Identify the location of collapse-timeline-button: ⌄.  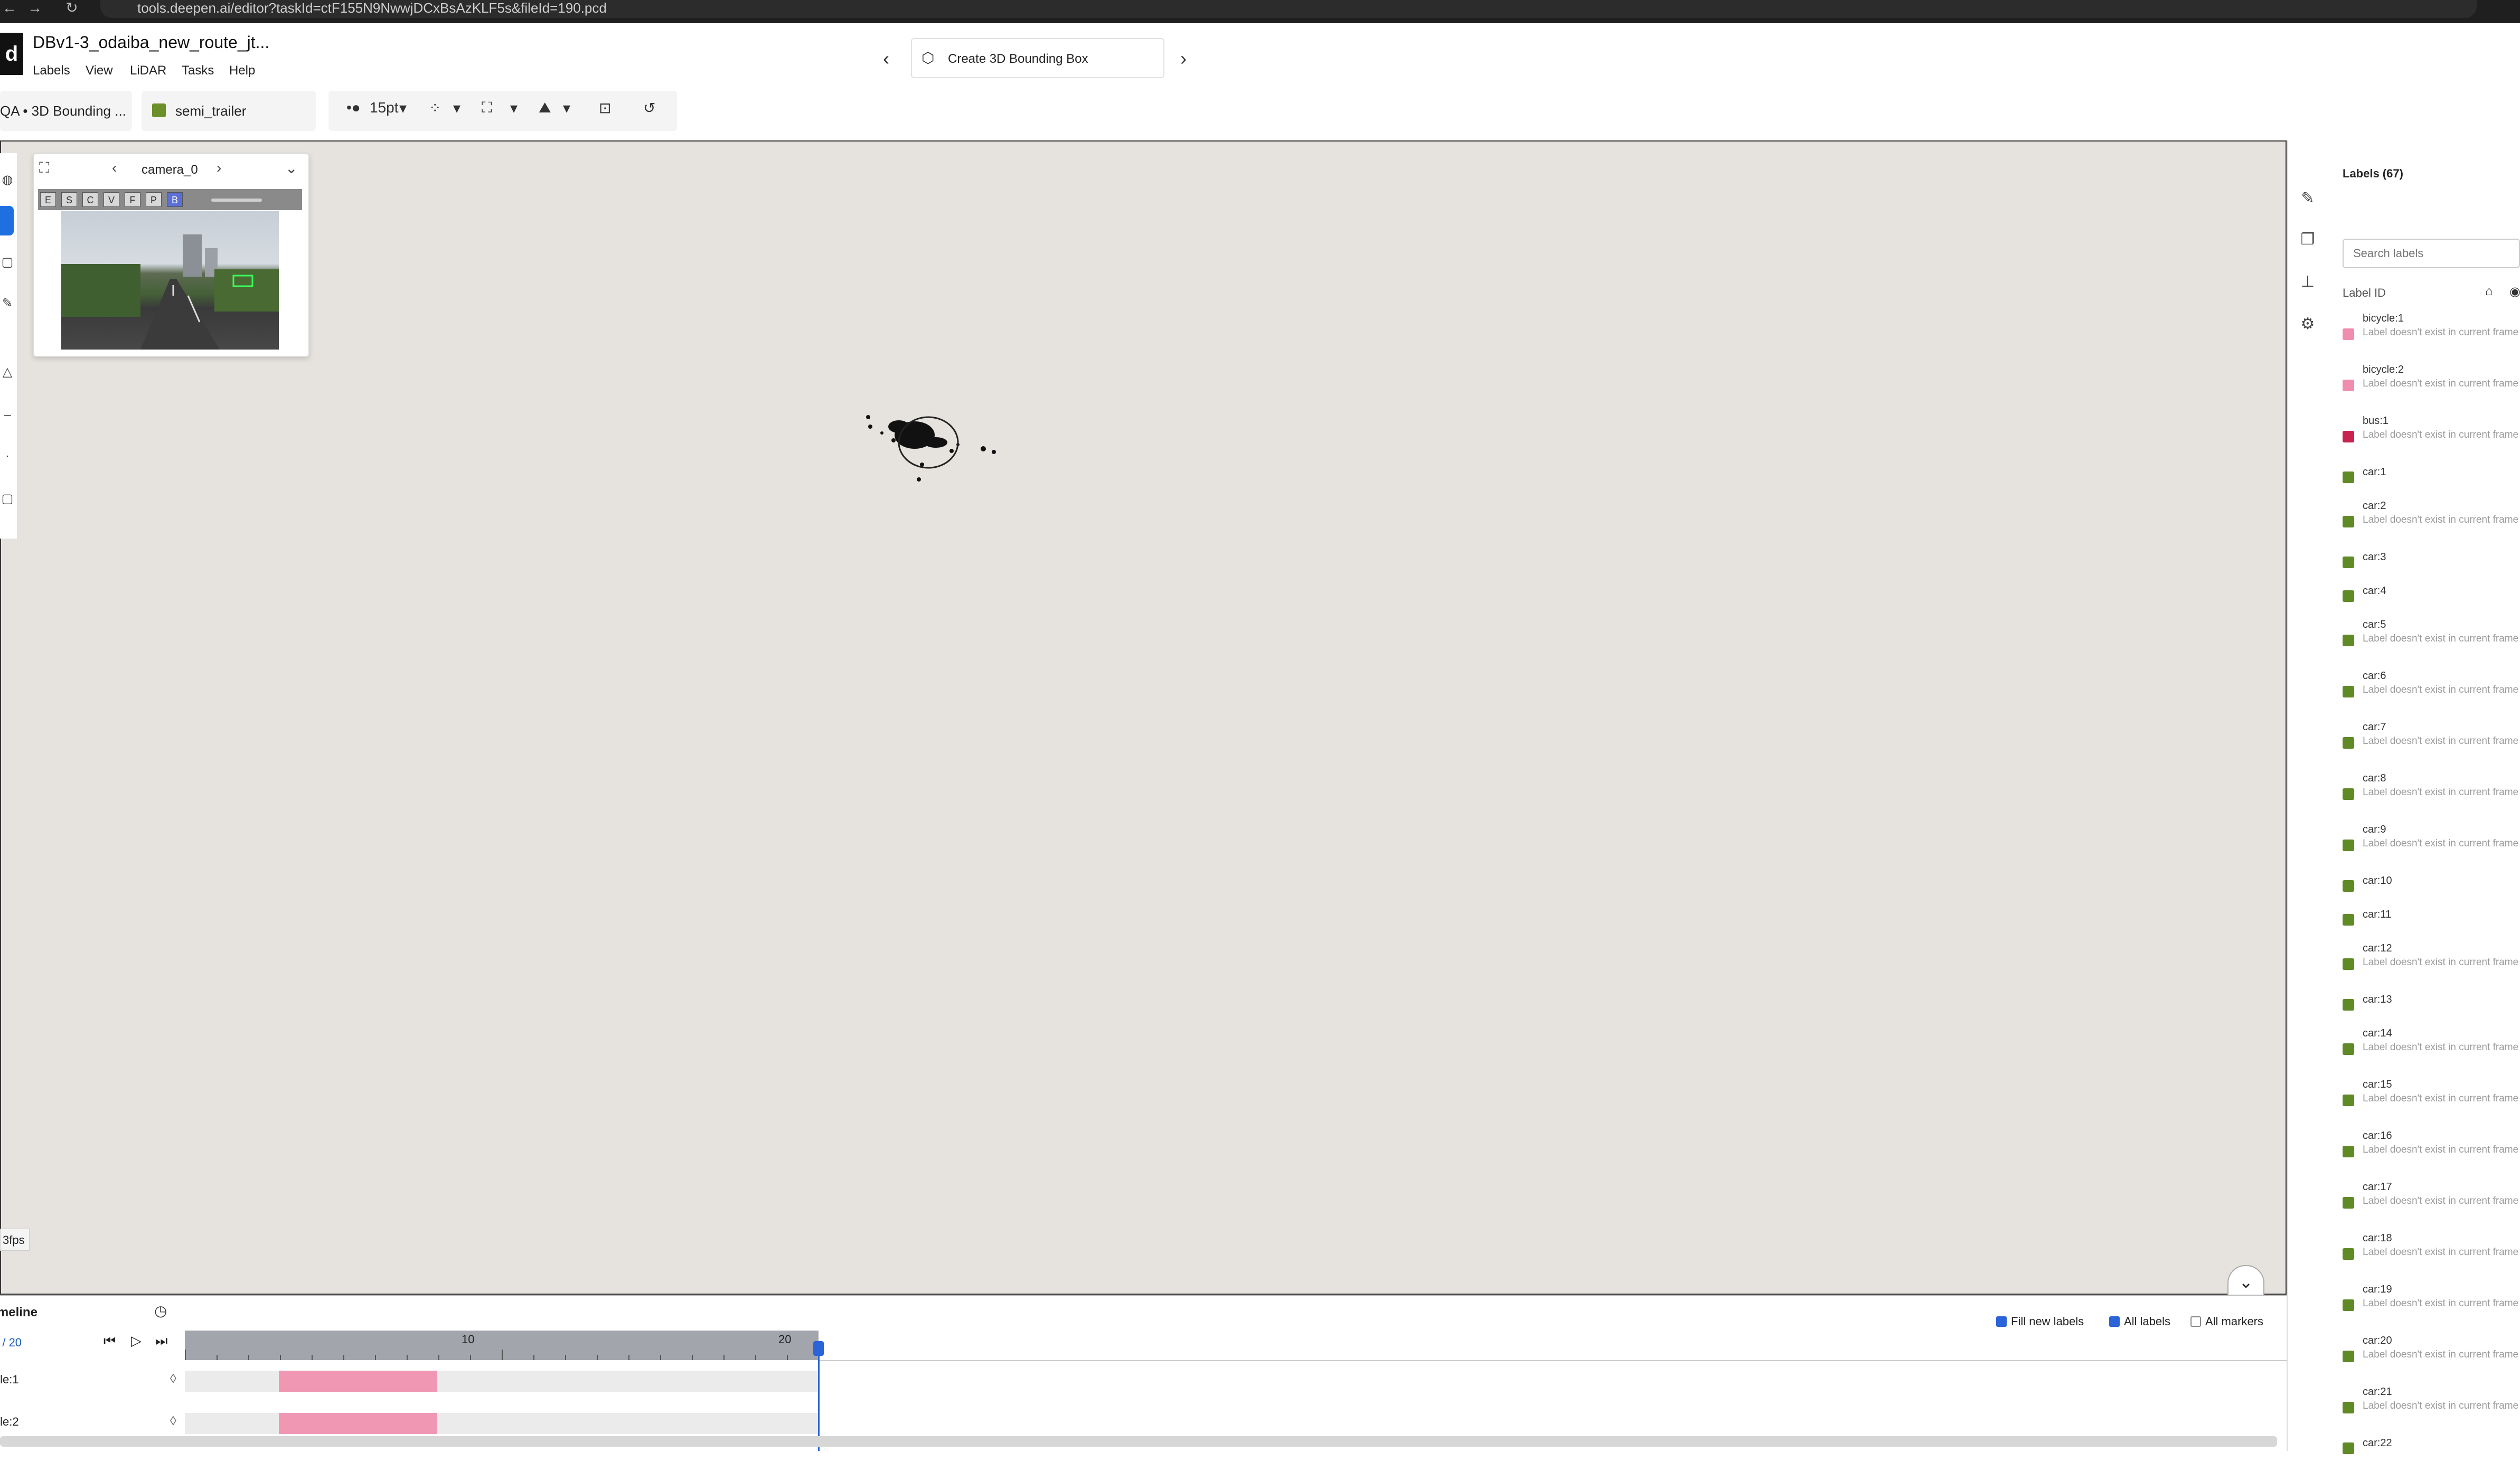
(2245, 1281).